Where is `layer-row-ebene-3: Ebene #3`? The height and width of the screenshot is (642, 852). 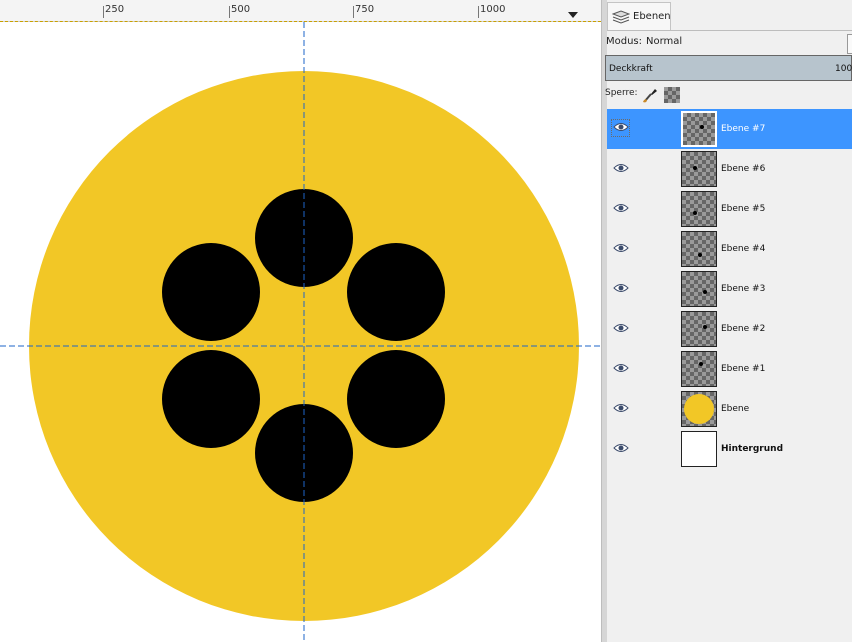 layer-row-ebene-3: Ebene #3 is located at coordinates (729, 289).